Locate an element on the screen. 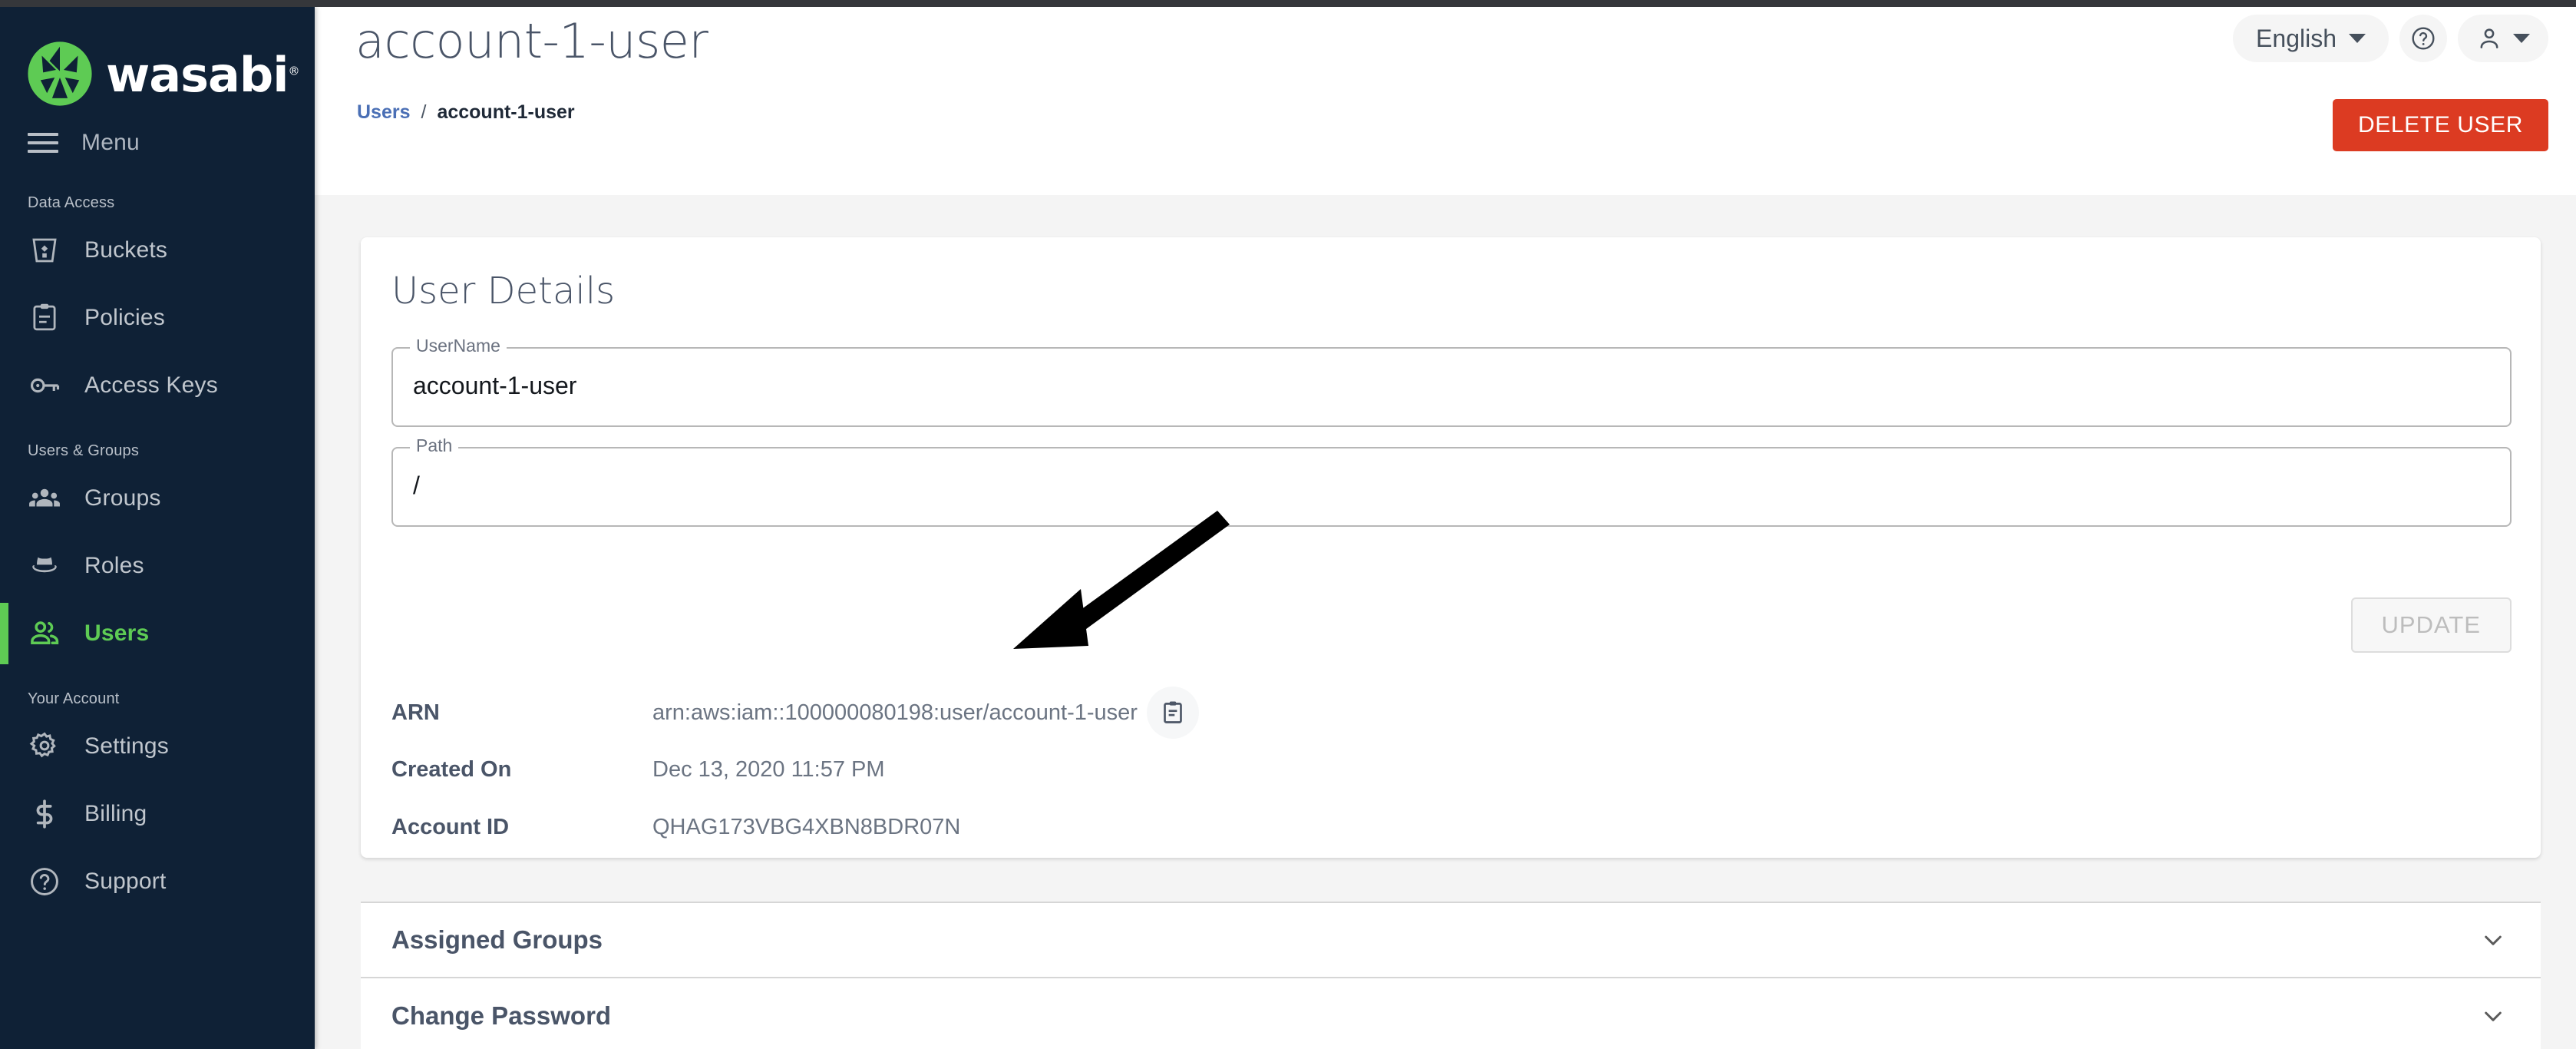 The height and width of the screenshot is (1049, 2576). menu-toggle: Menu is located at coordinates (157, 142).